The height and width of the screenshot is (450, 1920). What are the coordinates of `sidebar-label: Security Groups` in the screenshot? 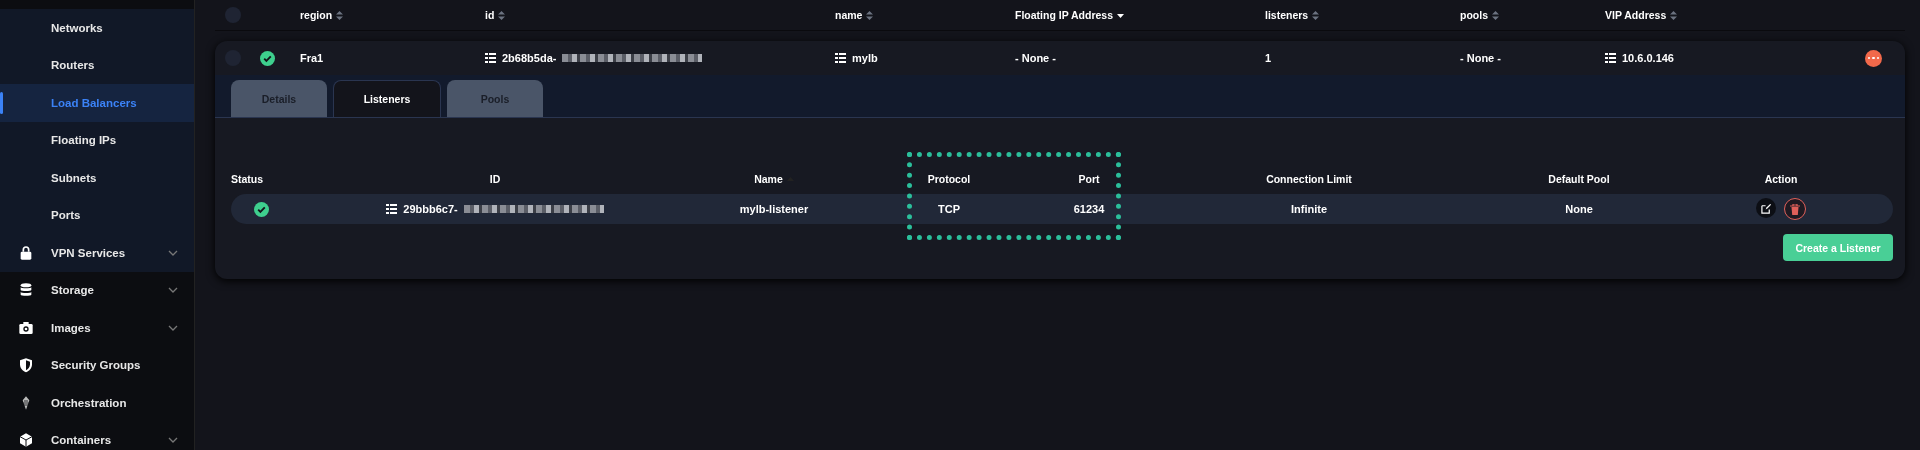 It's located at (96, 365).